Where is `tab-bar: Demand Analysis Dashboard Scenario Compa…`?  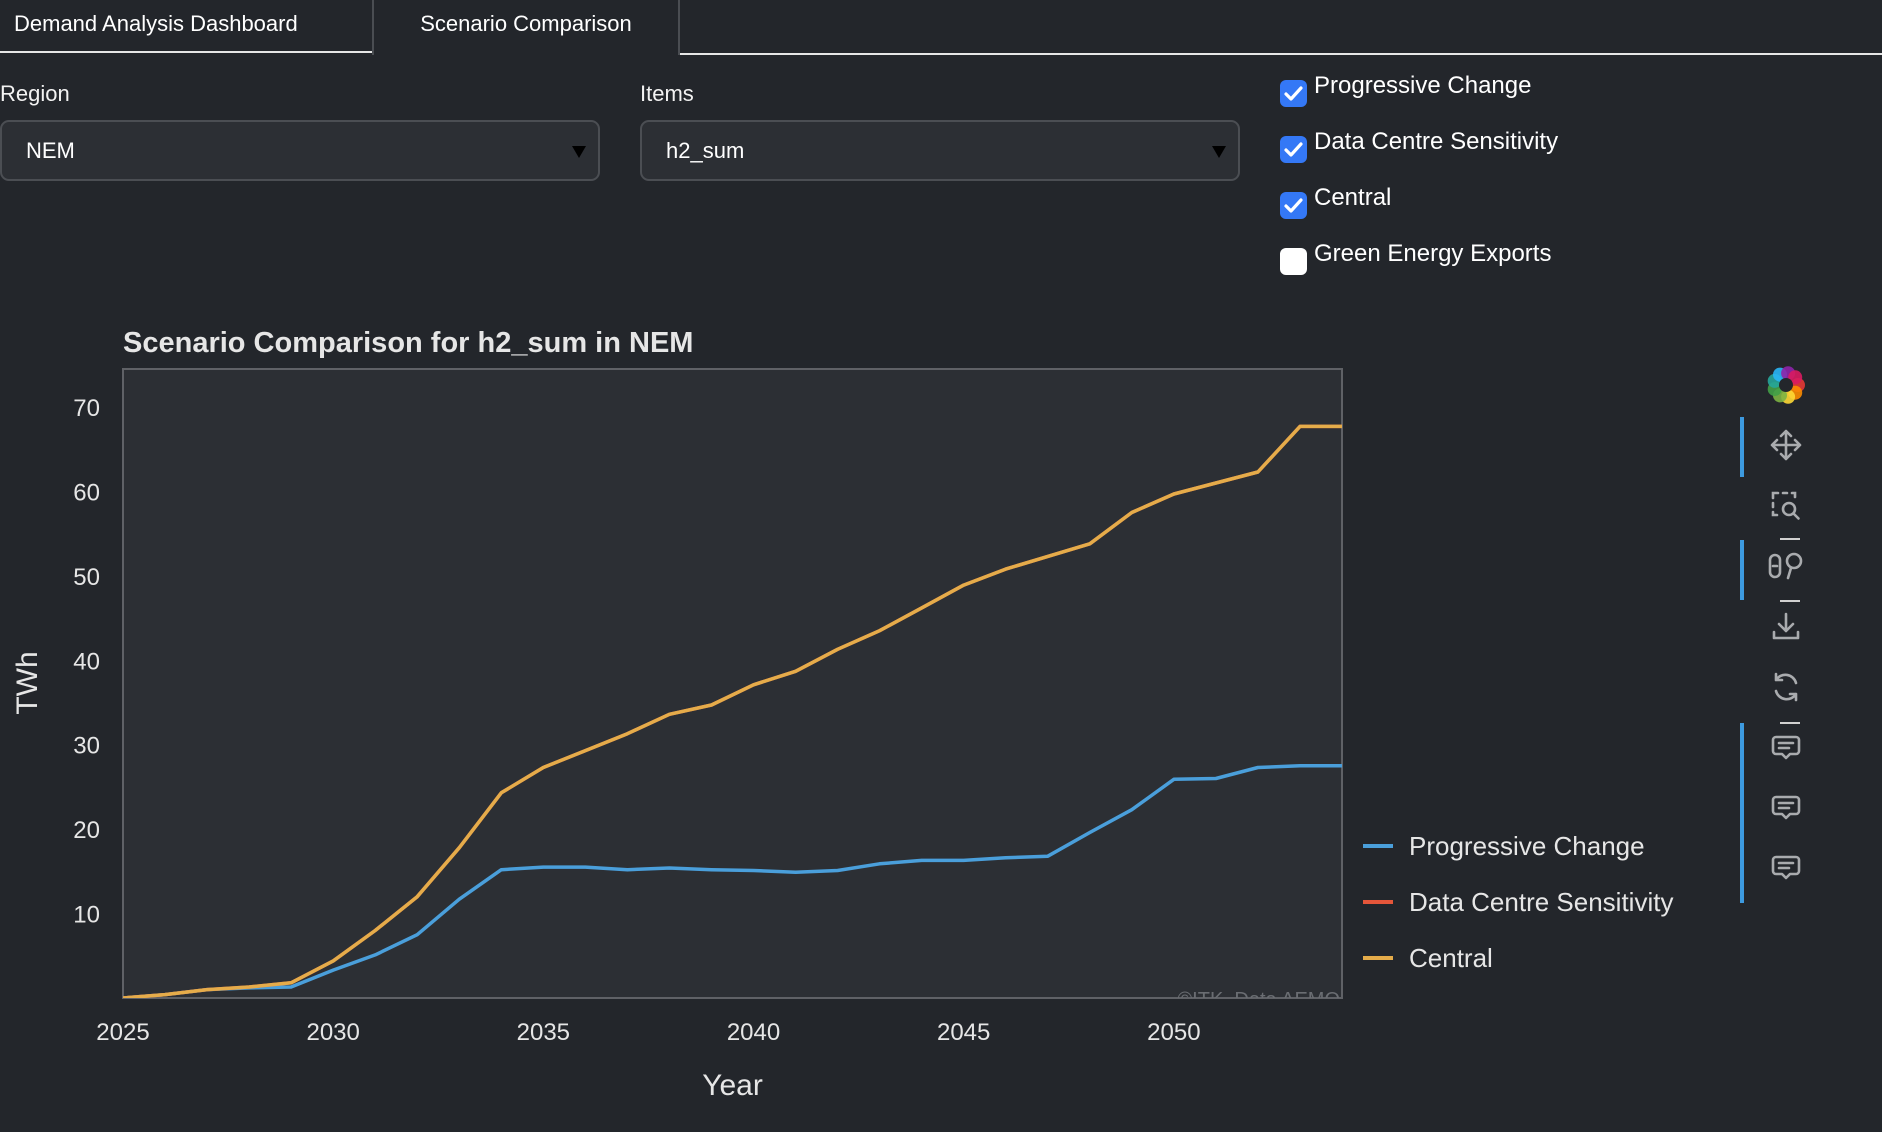
tab-bar: Demand Analysis Dashboard Scenario Compa… is located at coordinates (941, 27).